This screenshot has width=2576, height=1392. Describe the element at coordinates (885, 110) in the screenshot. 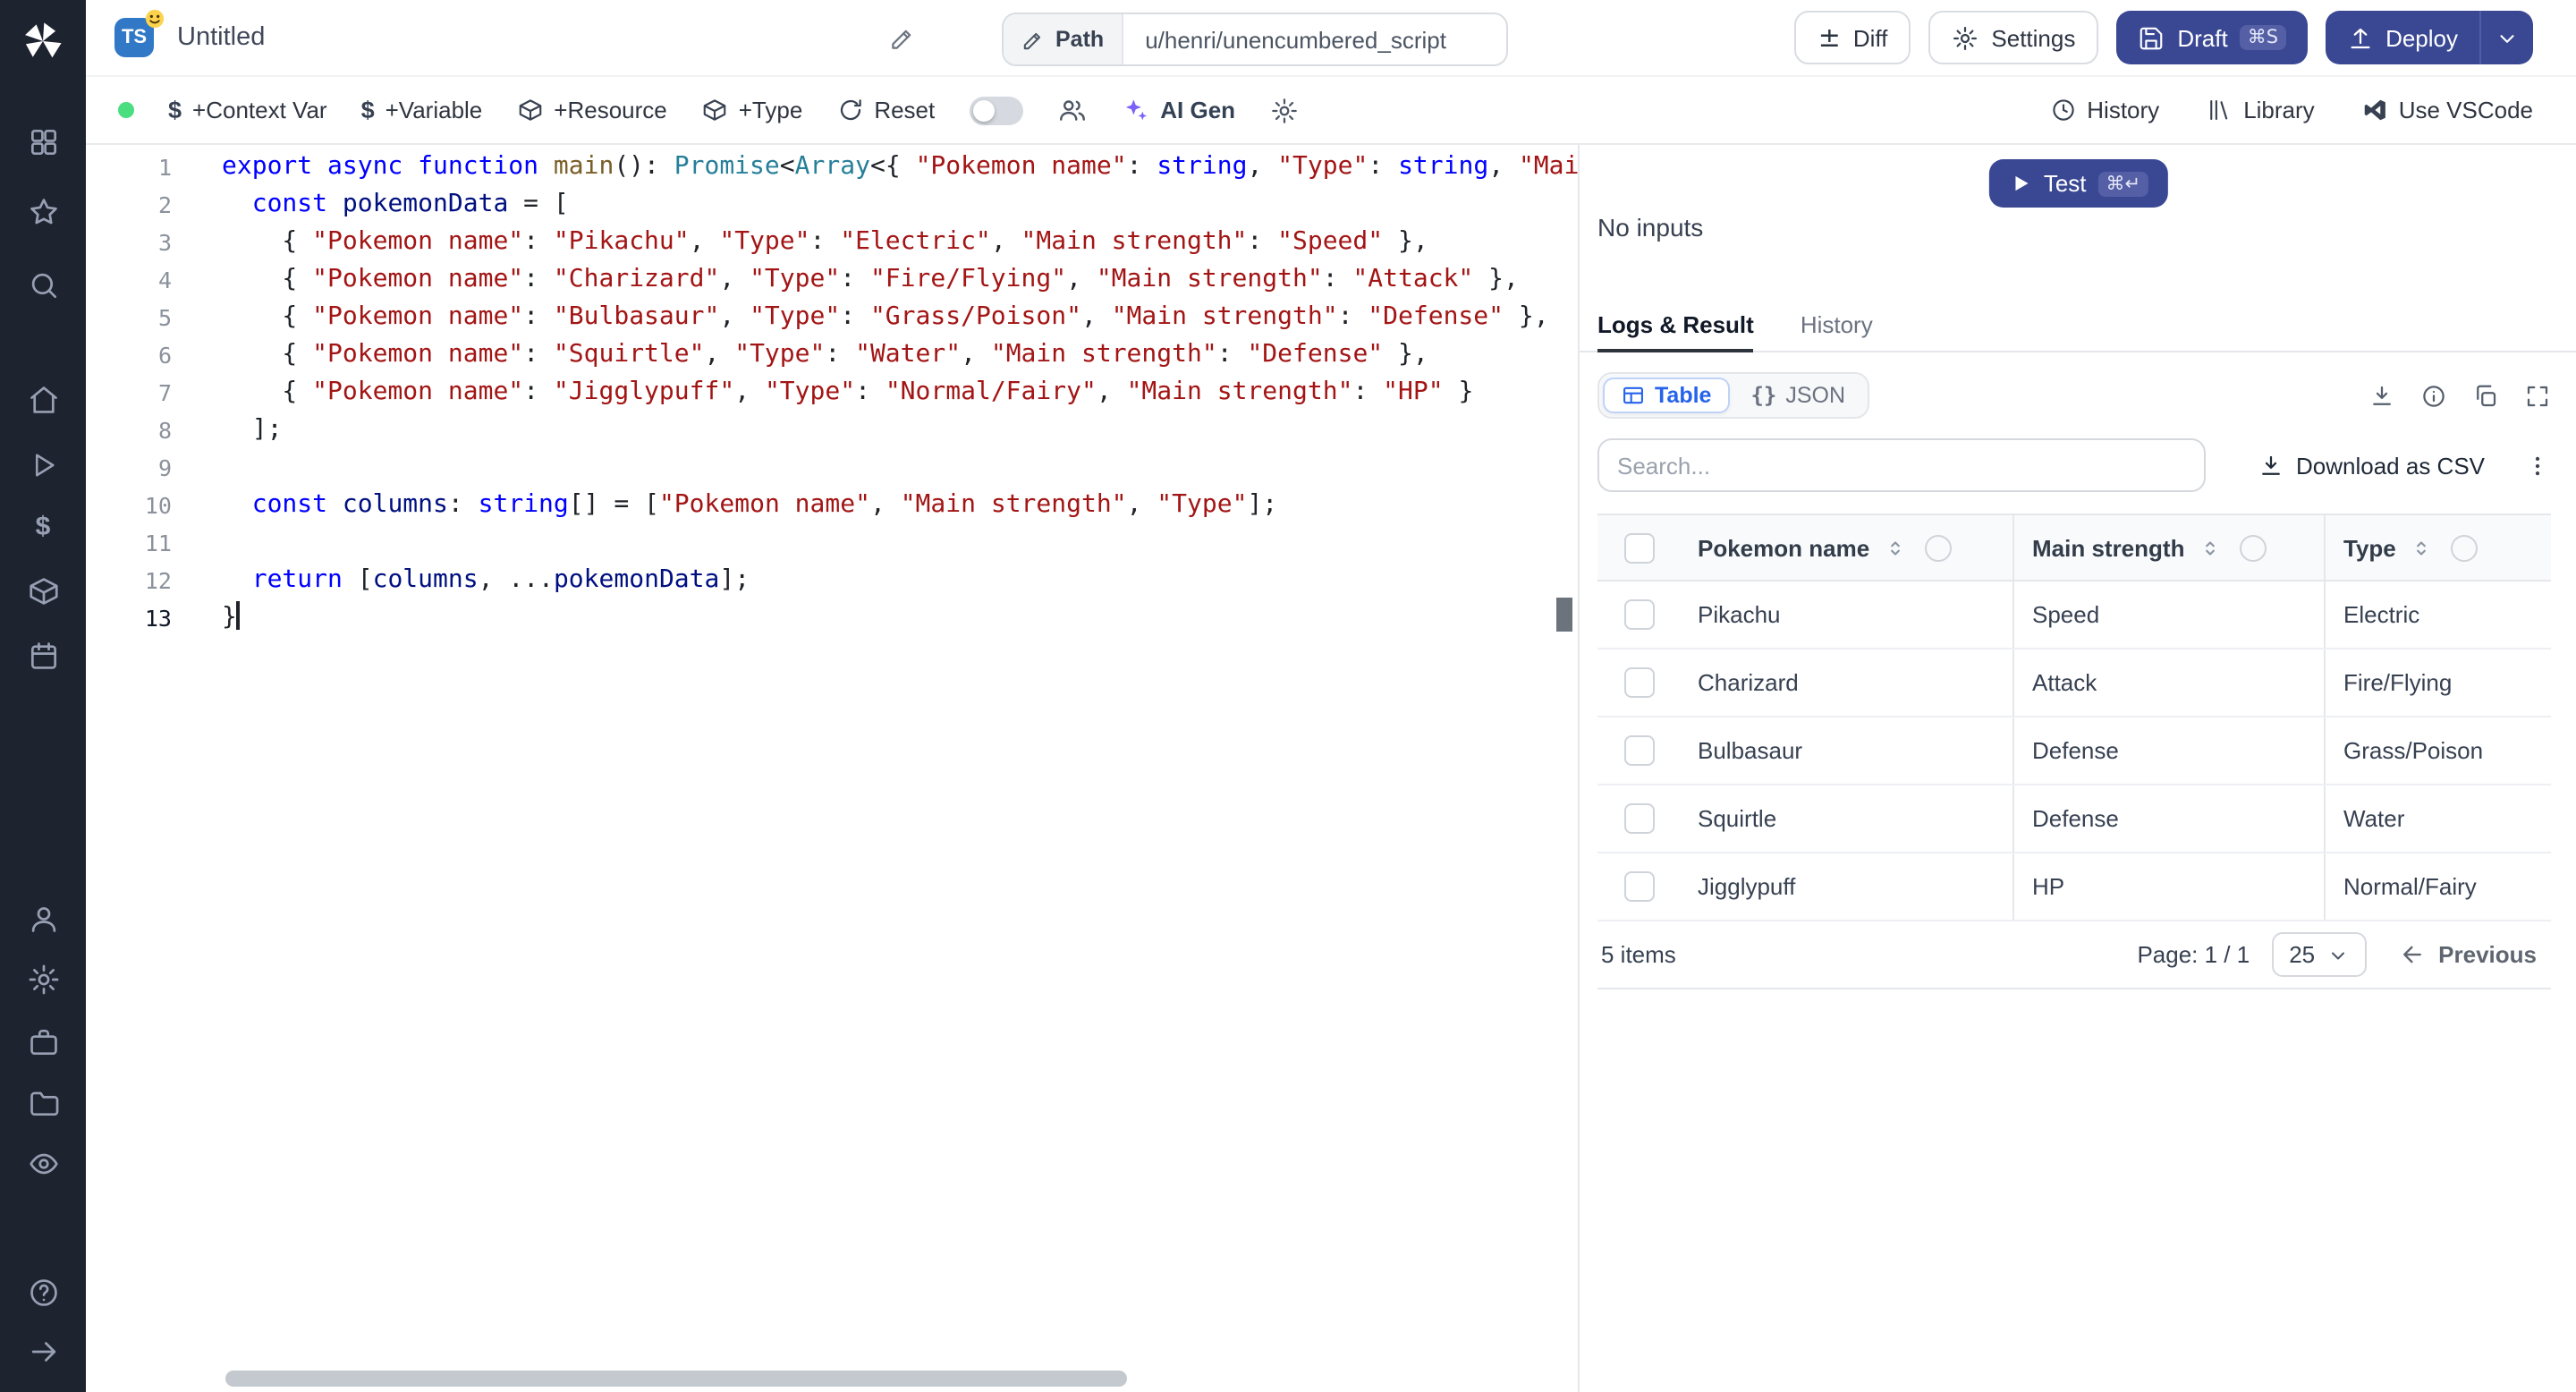

I see `reset-button: Reset` at that location.